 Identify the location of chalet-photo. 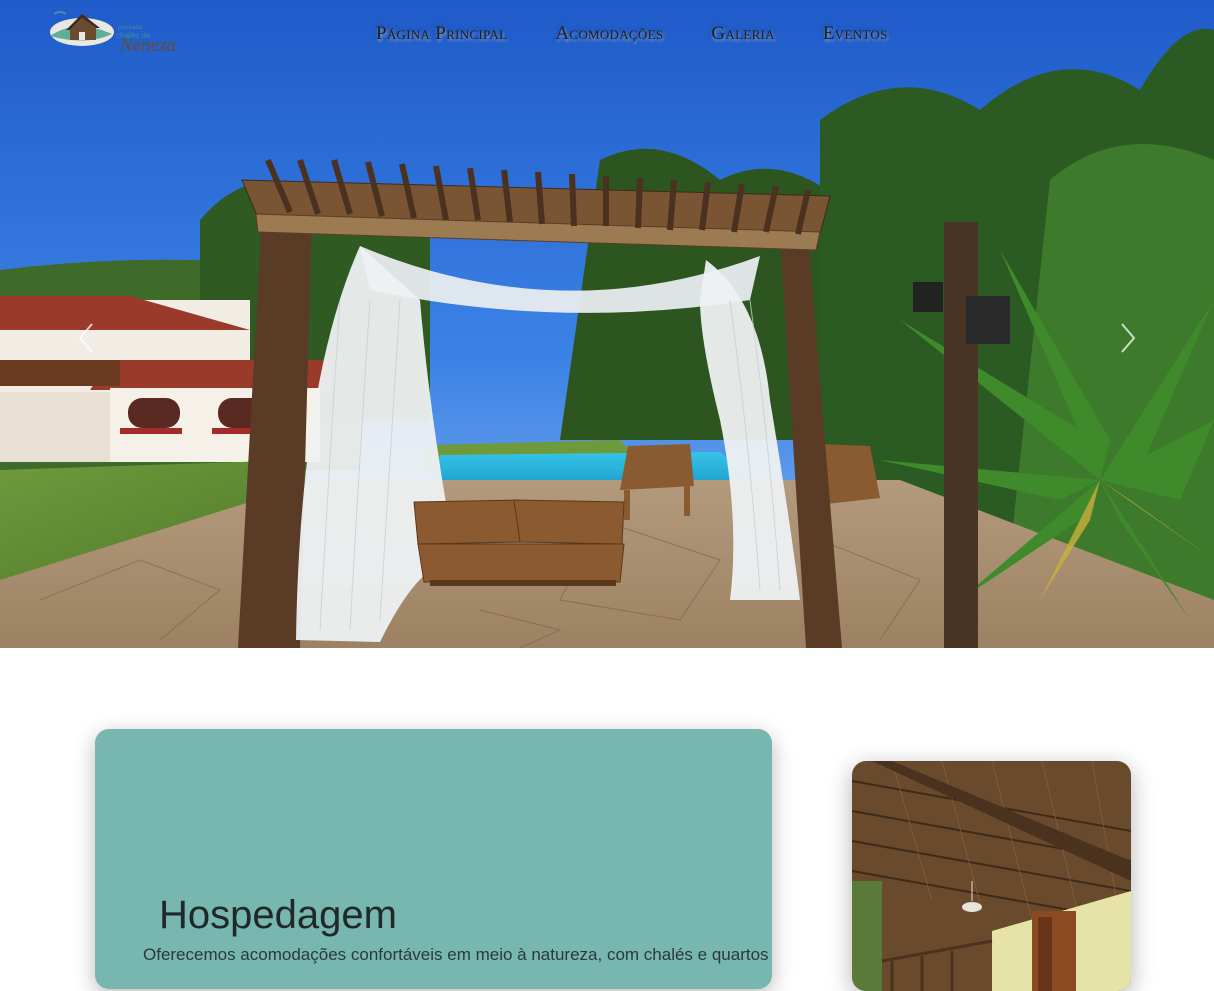
(991, 876).